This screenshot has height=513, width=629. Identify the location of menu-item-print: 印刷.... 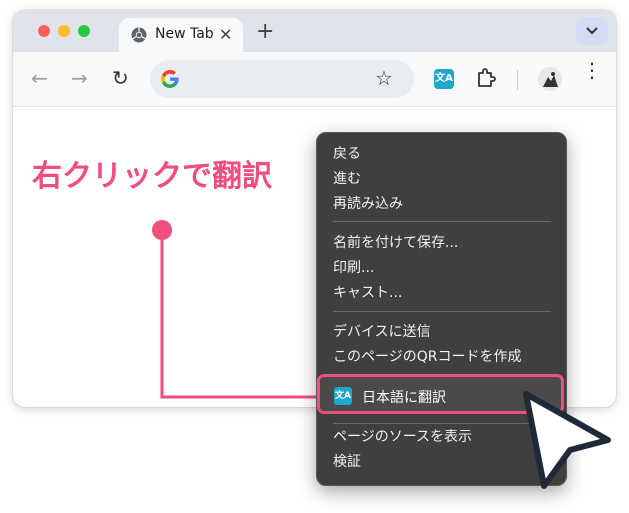
(353, 267).